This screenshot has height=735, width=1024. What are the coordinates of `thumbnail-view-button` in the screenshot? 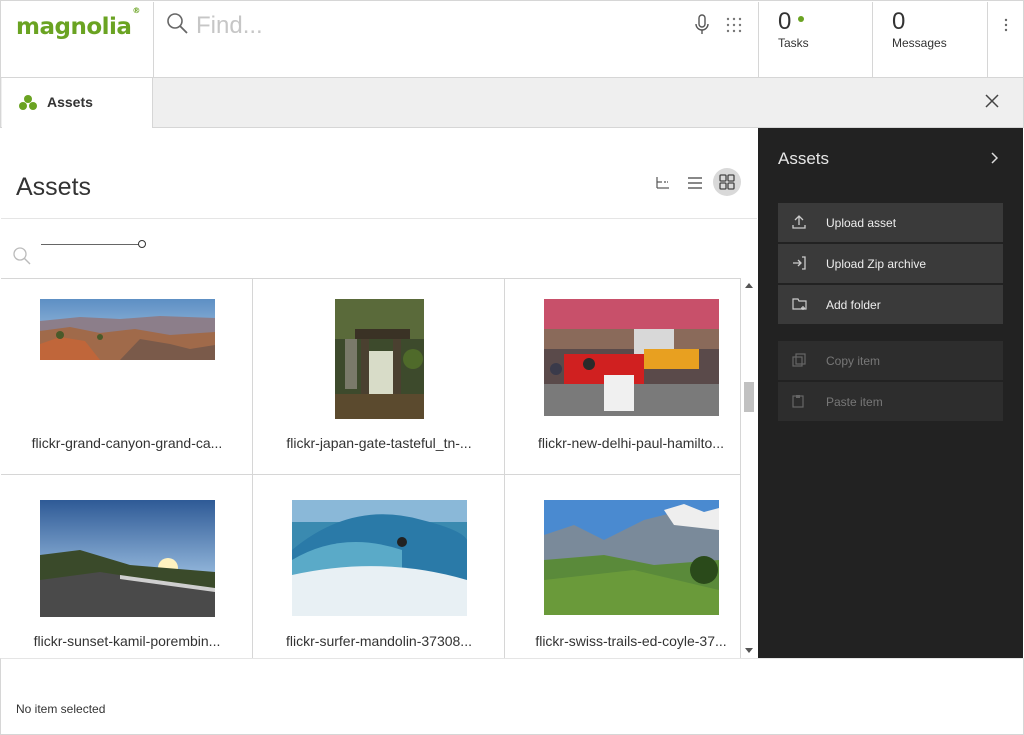 It's located at (727, 182).